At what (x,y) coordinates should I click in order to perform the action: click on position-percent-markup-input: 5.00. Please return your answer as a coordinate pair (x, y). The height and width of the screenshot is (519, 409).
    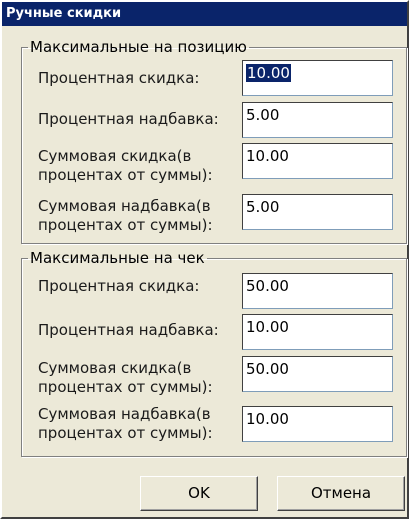
    Looking at the image, I should click on (317, 120).